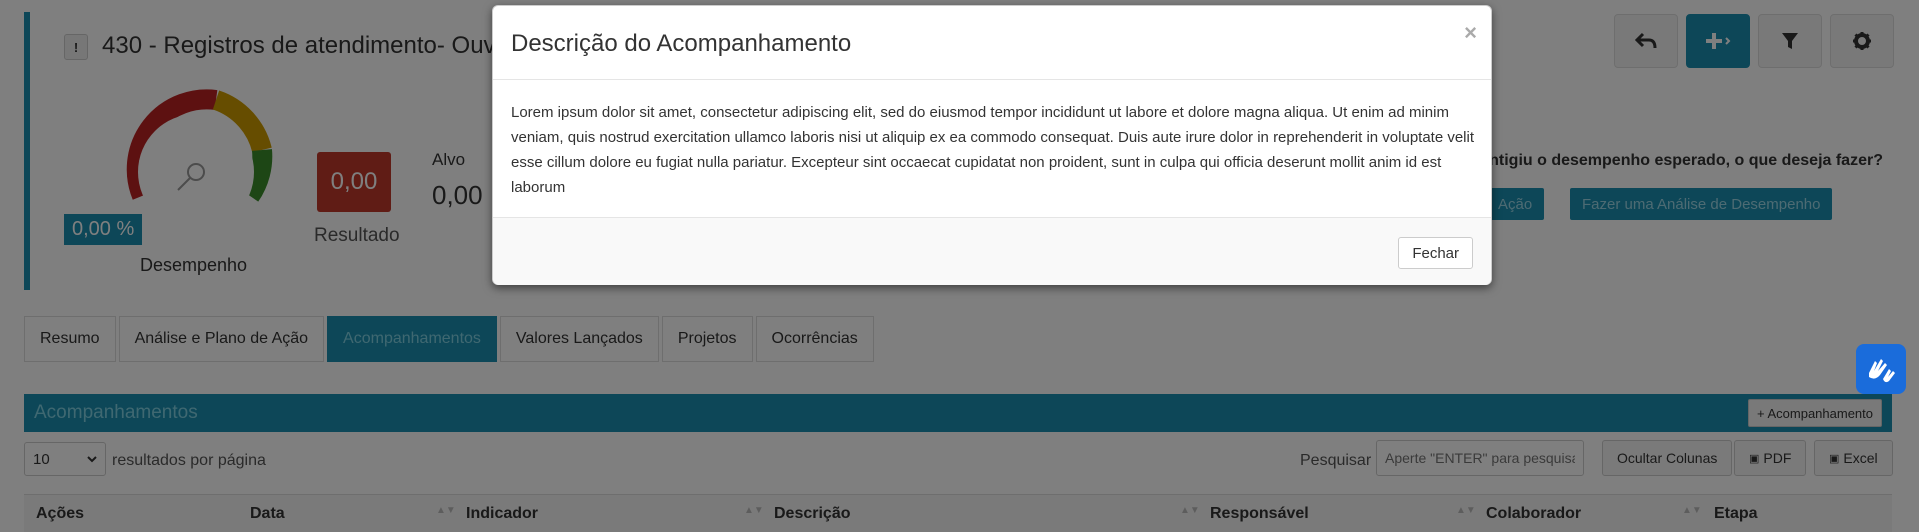 The height and width of the screenshot is (532, 1919). Describe the element at coordinates (681, 43) in the screenshot. I see `modal-title: Descrição do Acompanhamento` at that location.